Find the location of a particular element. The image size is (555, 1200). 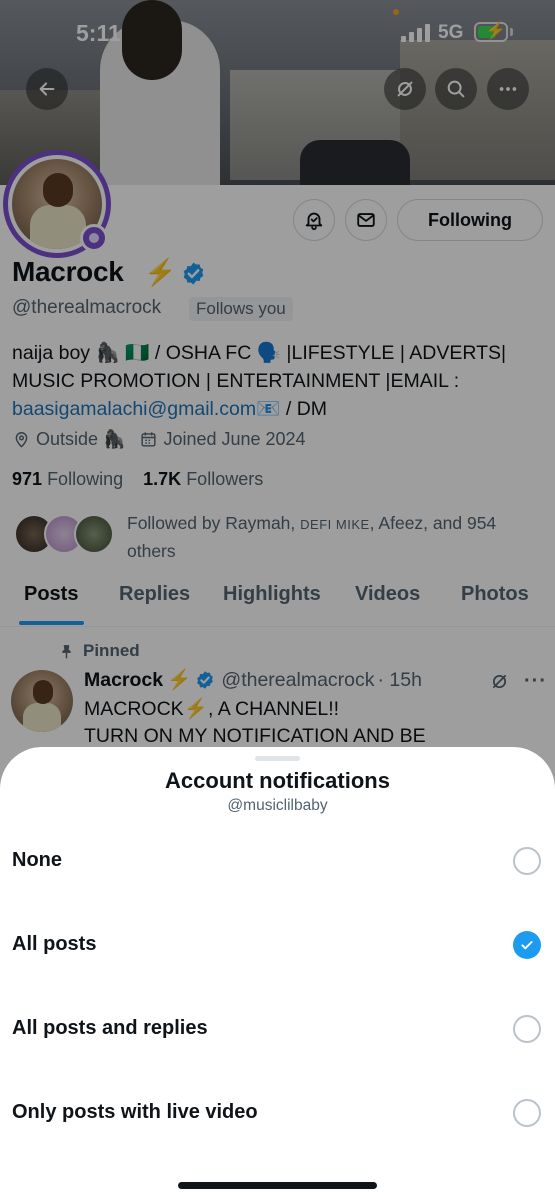

sheet-grabber is located at coordinates (277, 758).